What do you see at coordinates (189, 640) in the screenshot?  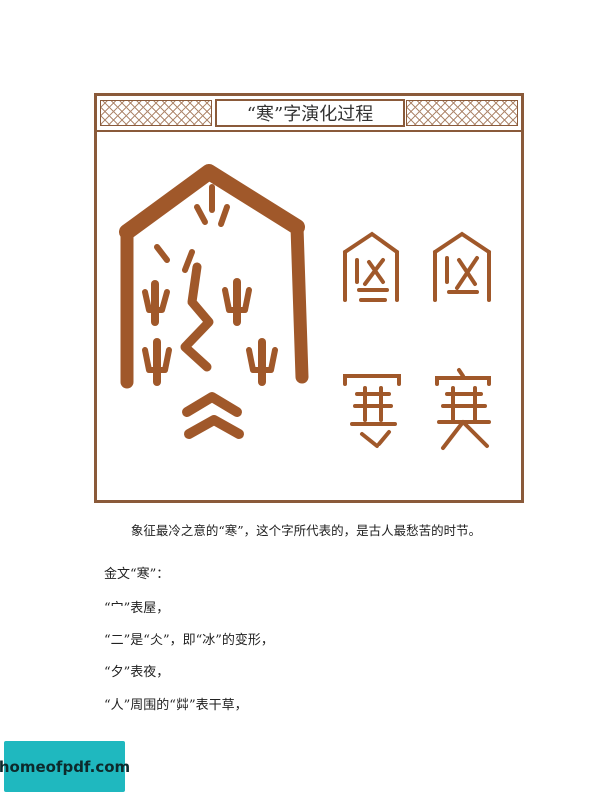 I see `body-line-3: “二”是“仌”，即“冰”的变形，` at bounding box center [189, 640].